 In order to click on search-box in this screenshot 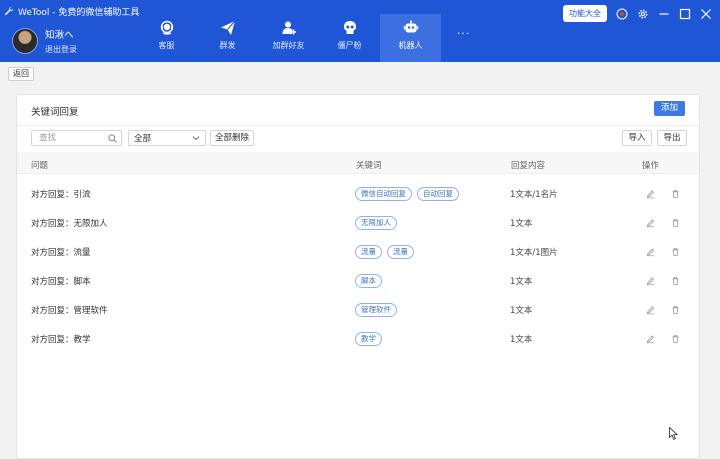, I will do `click(76, 138)`.